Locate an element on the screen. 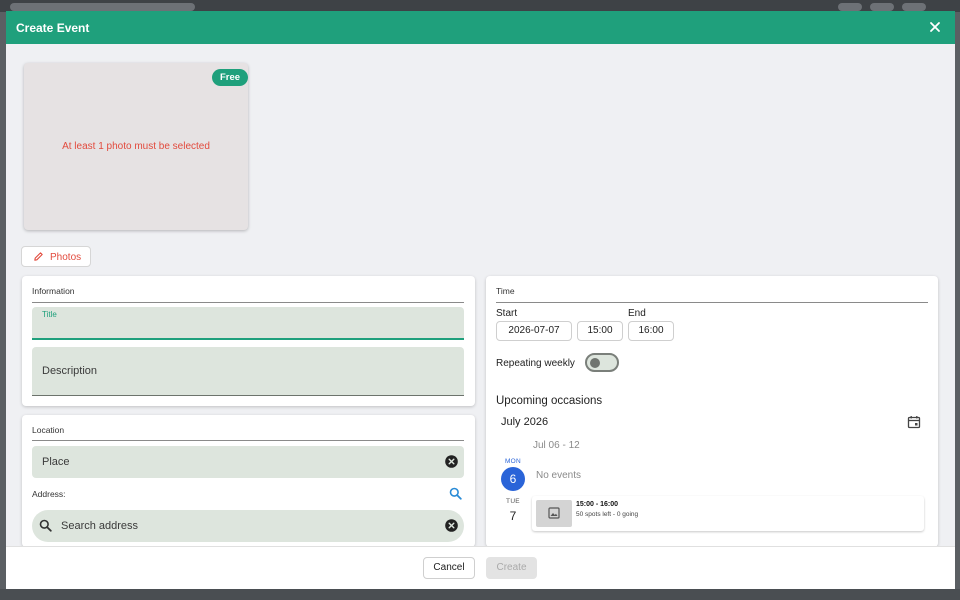  photos-button-label: Photos is located at coordinates (66, 257).